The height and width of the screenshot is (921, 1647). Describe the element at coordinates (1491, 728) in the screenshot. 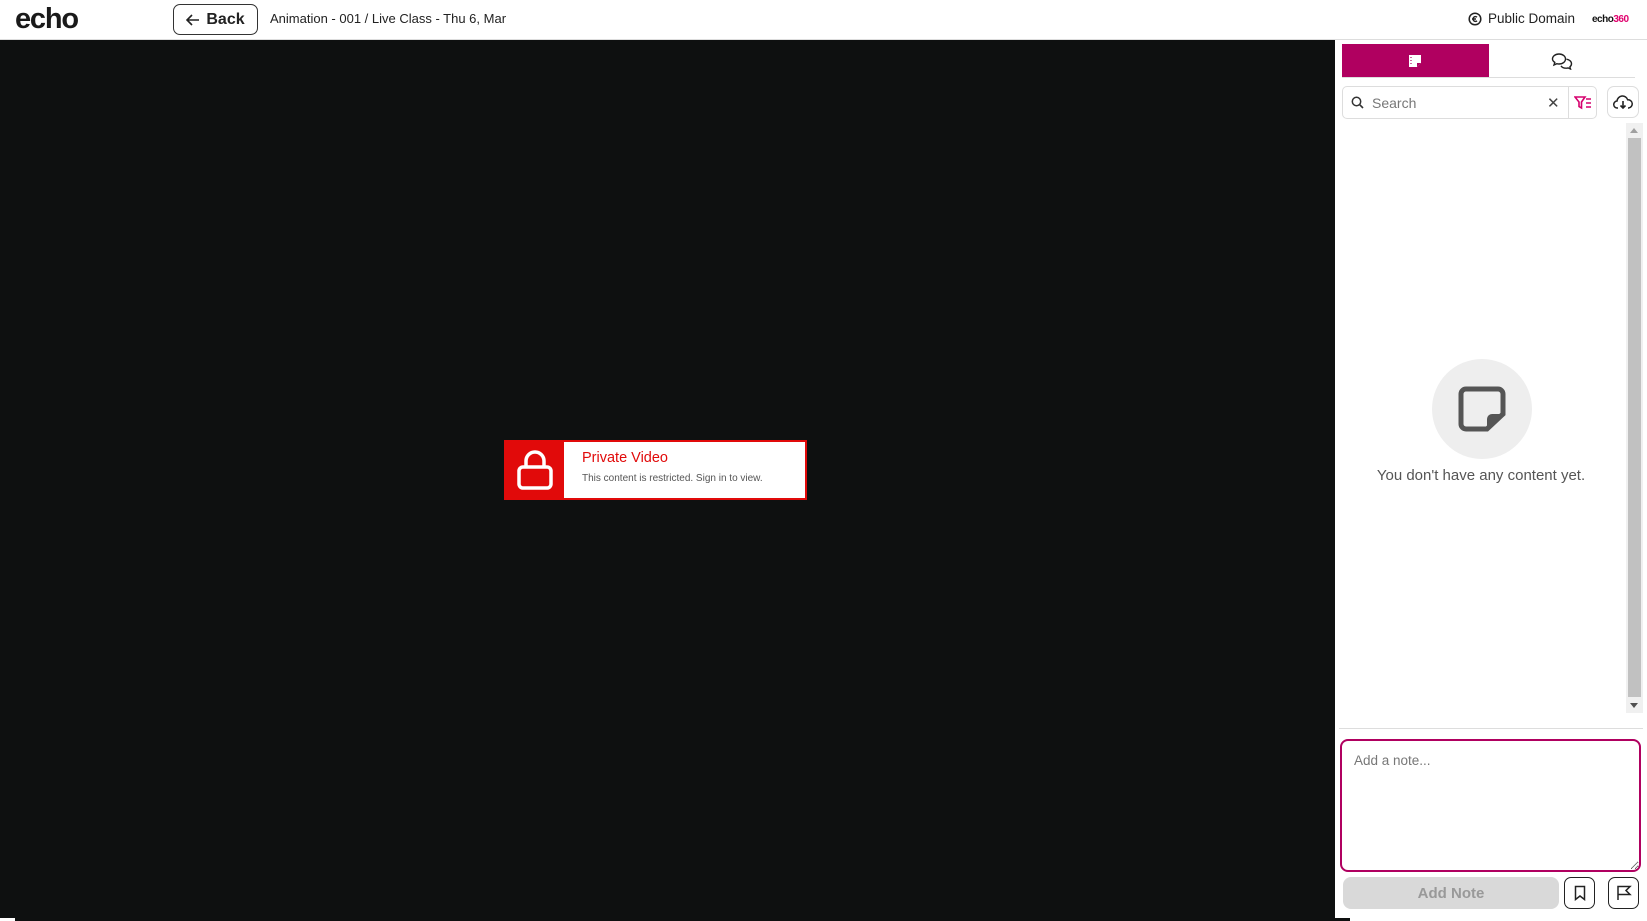

I see `panel-divider` at that location.